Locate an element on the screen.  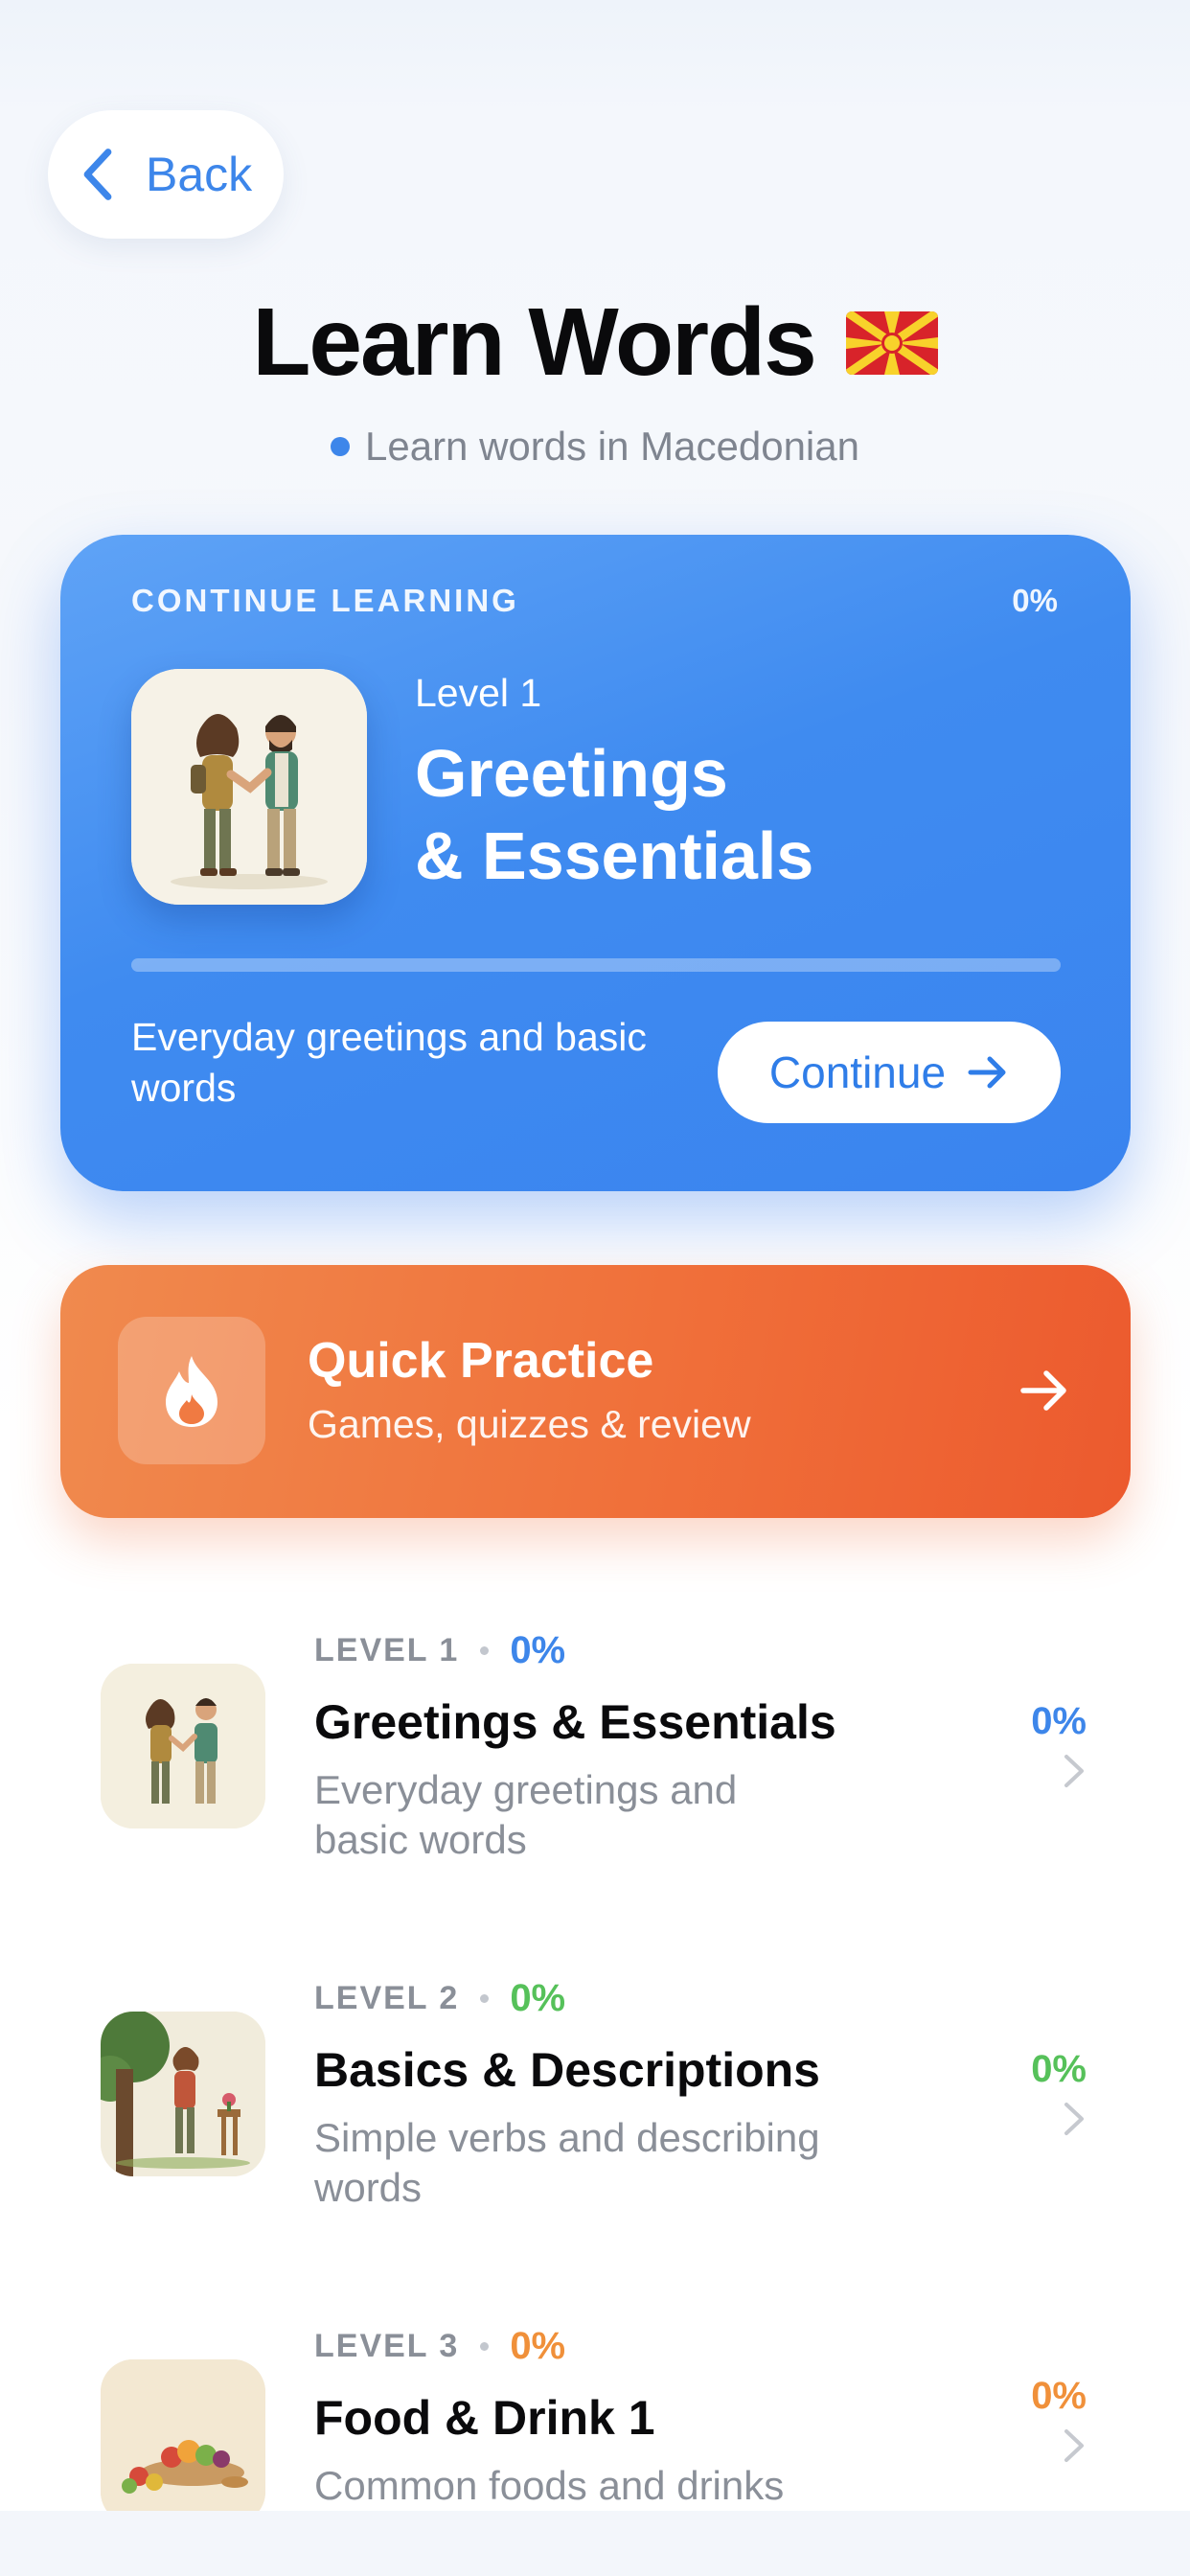
chevron-left-icon is located at coordinates (97, 174).